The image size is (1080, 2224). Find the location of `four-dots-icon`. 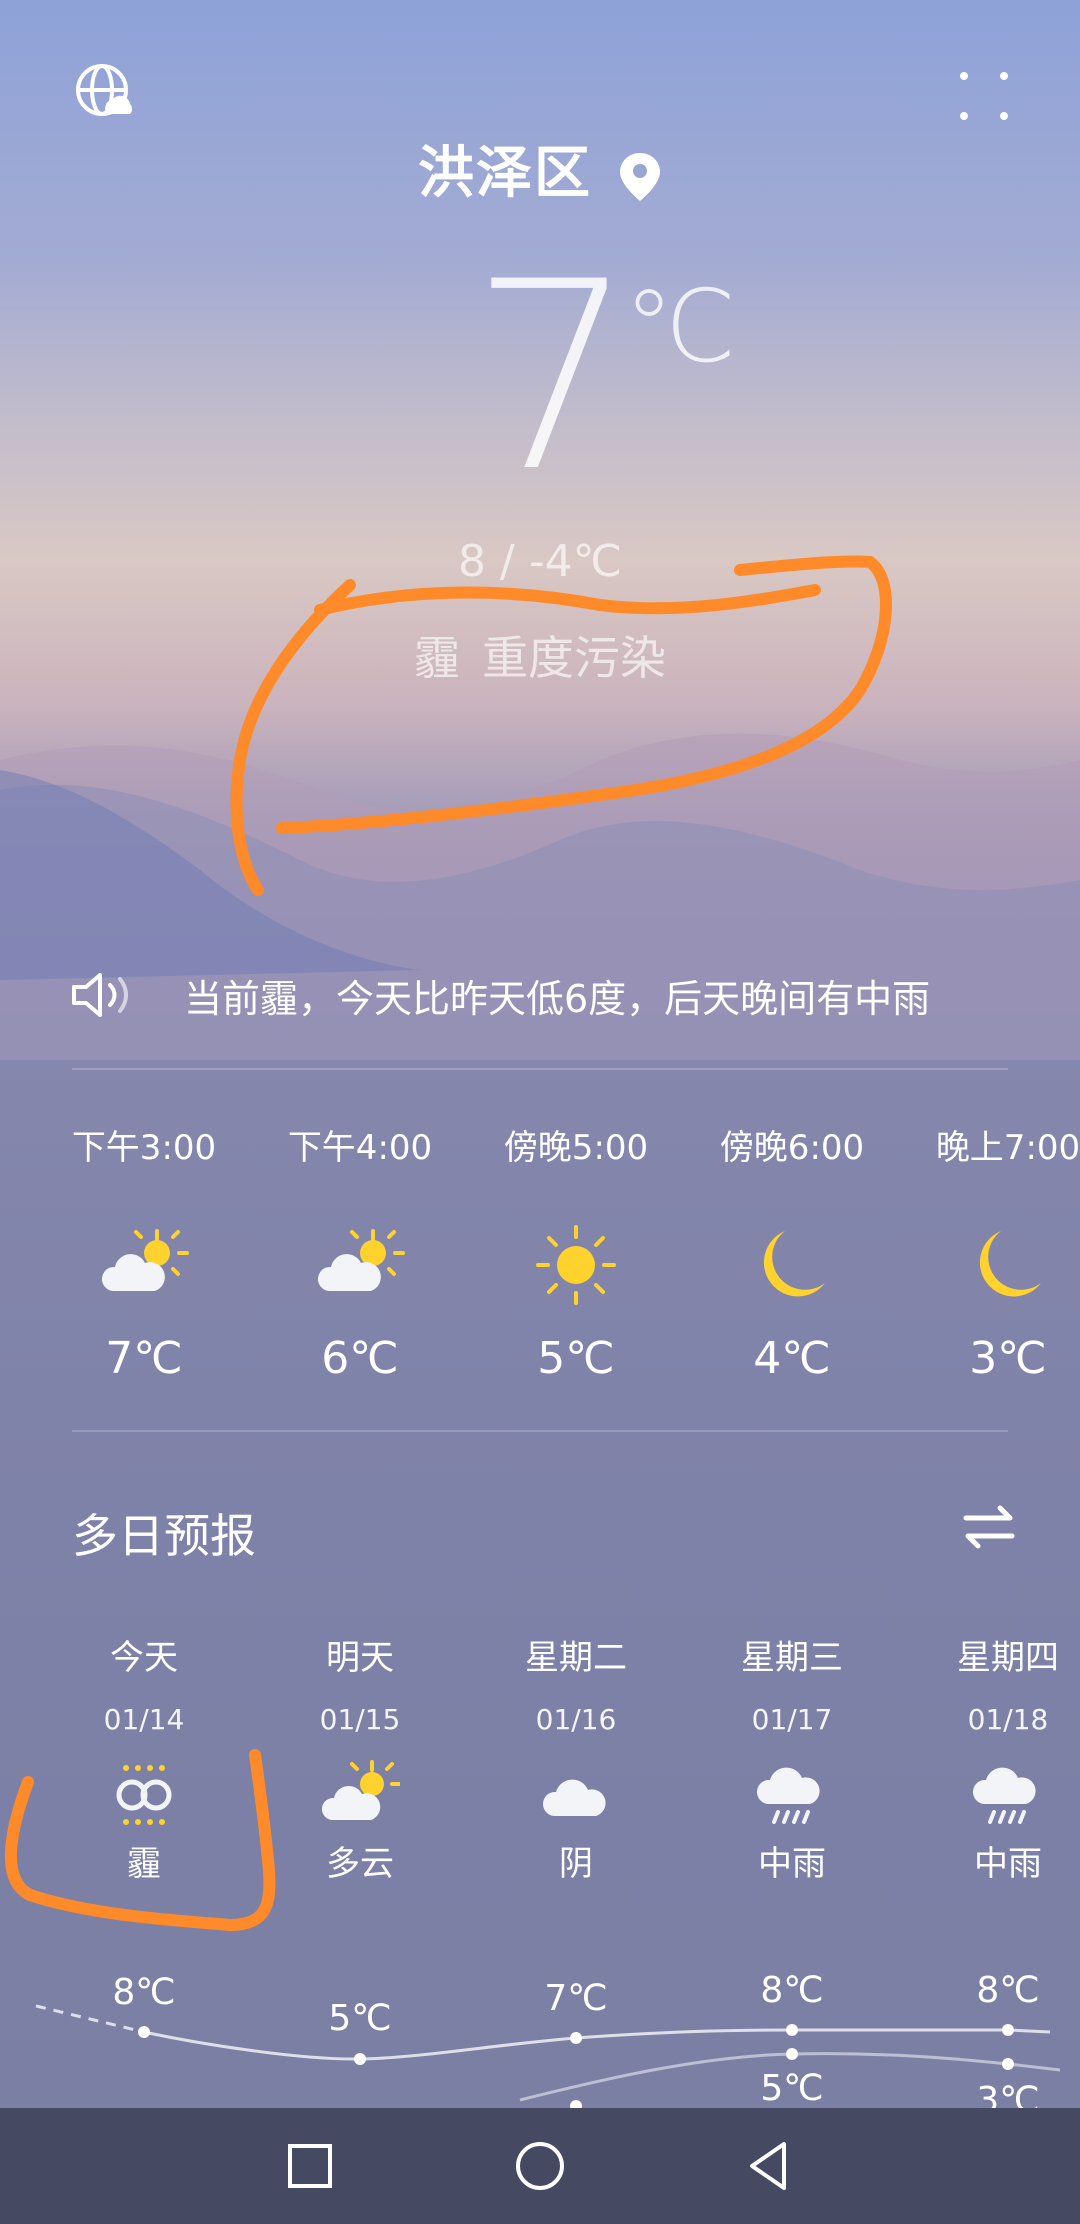

four-dots-icon is located at coordinates (984, 96).